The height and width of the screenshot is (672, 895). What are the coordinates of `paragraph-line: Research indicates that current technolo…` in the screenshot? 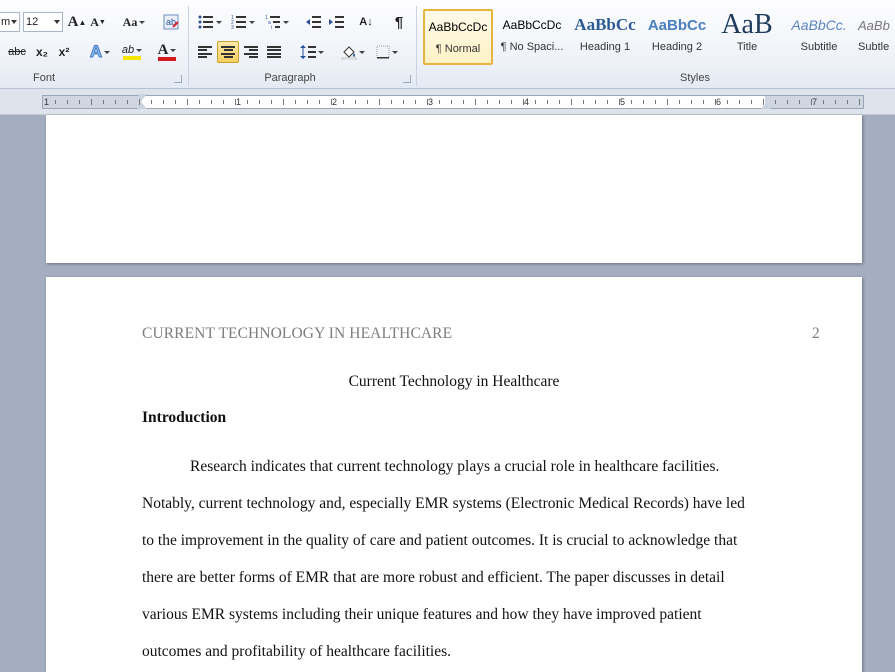 It's located at (455, 466).